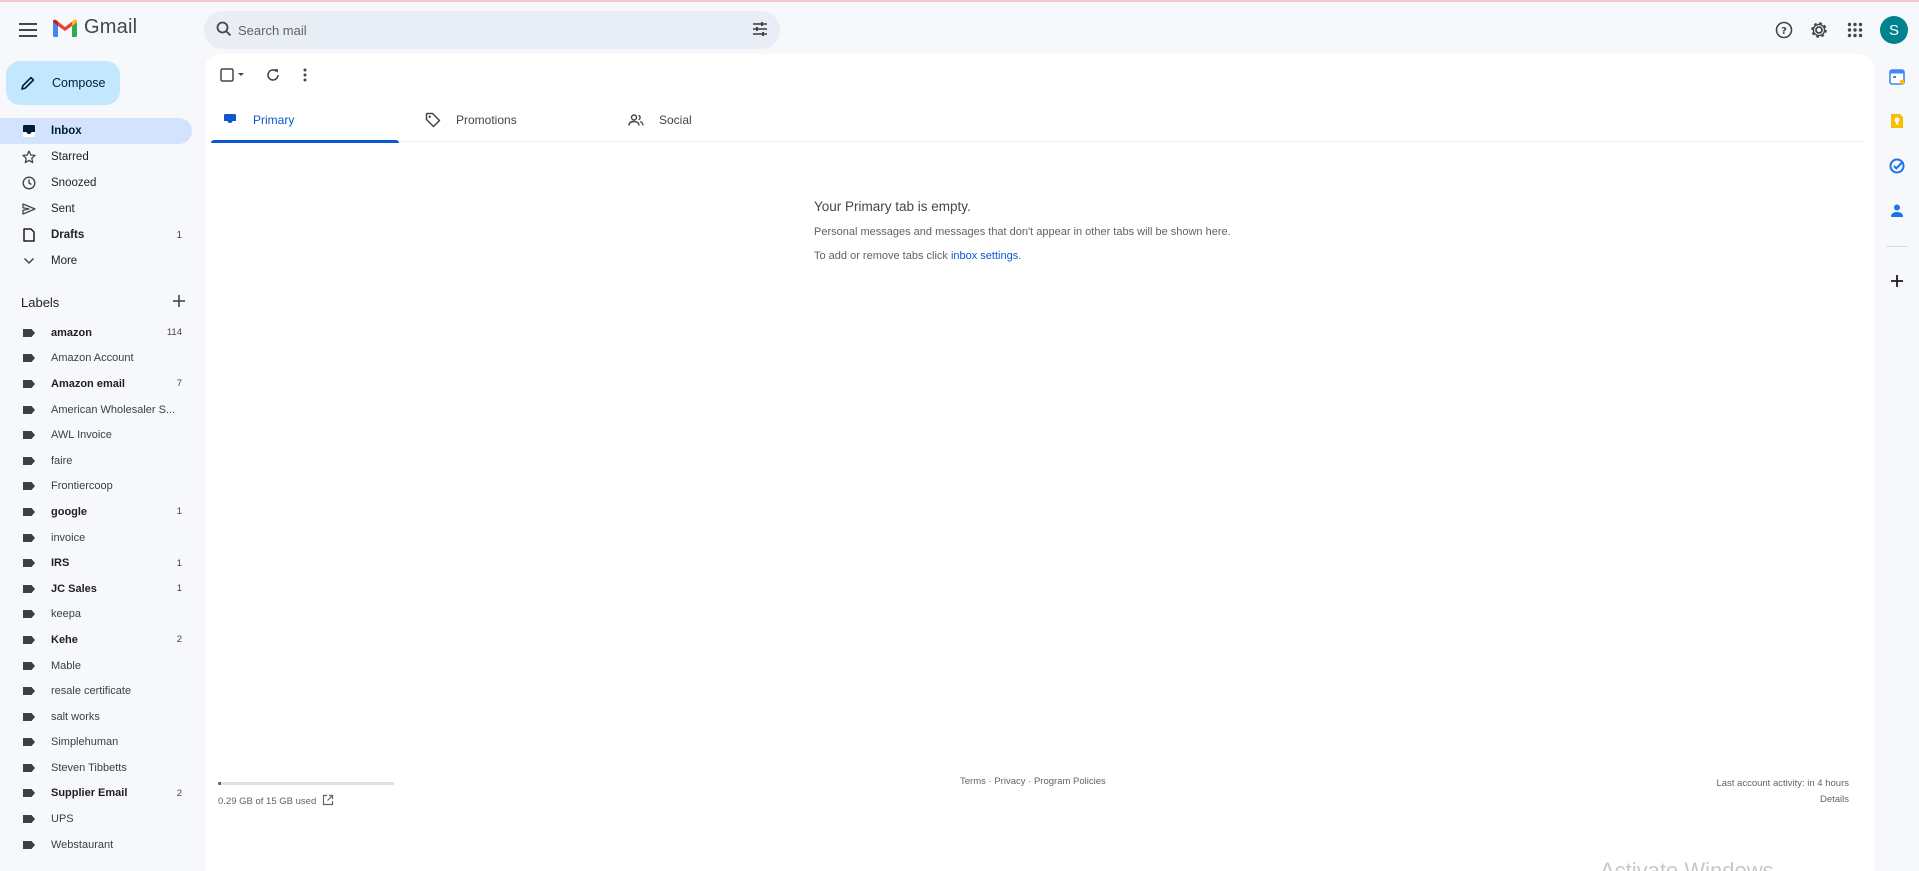 Image resolution: width=1919 pixels, height=871 pixels. What do you see at coordinates (66, 131) in the screenshot?
I see `sidebar-item-label: Inbox` at bounding box center [66, 131].